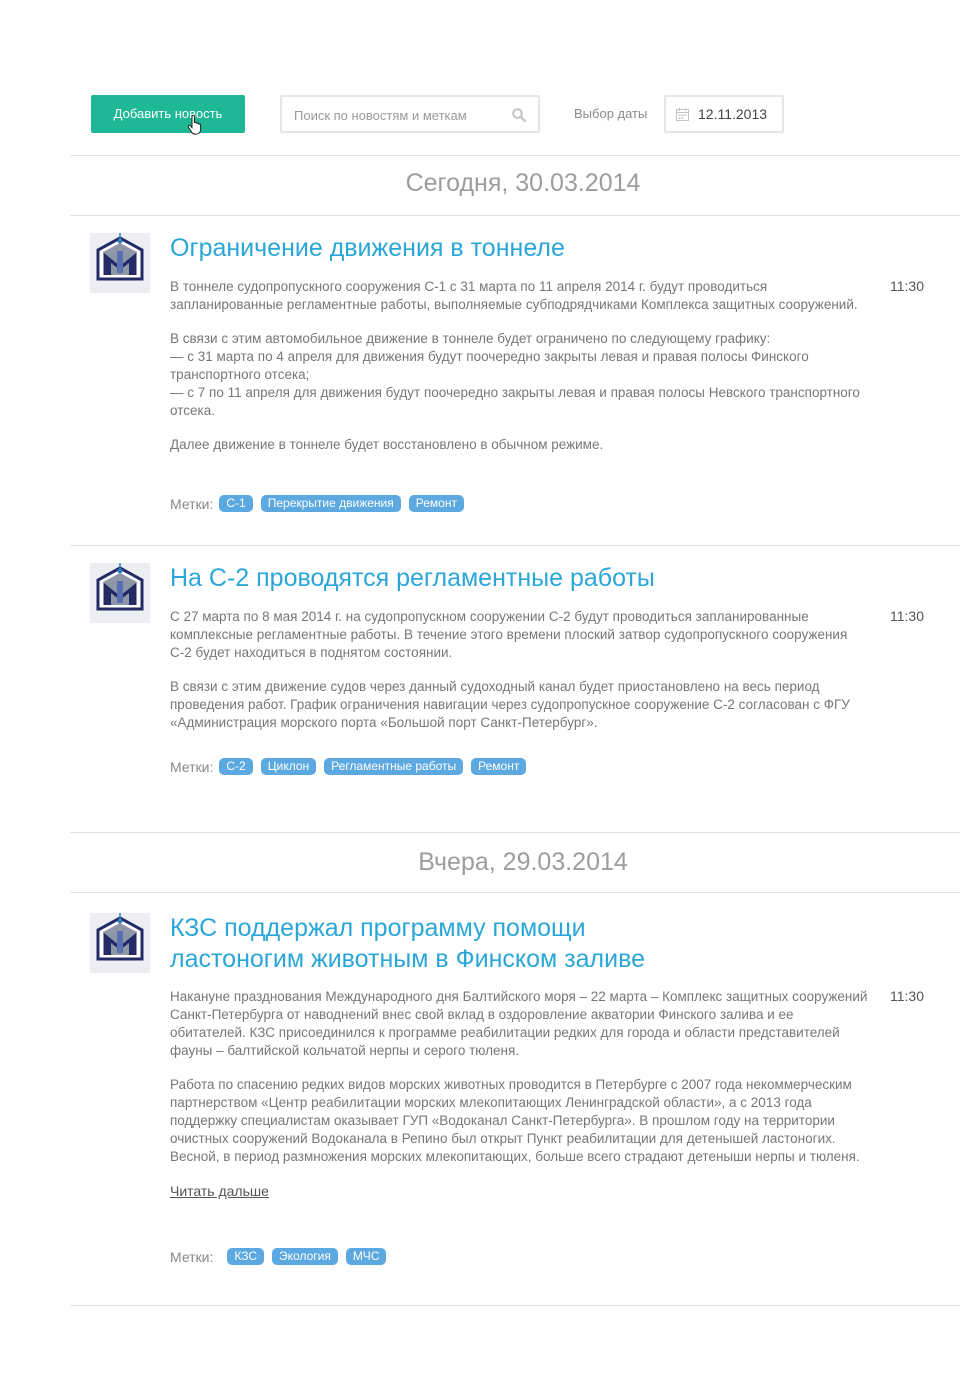 Image resolution: width=960 pixels, height=1400 pixels. What do you see at coordinates (219, 1191) in the screenshot?
I see `read-more-link: Читать дальше` at bounding box center [219, 1191].